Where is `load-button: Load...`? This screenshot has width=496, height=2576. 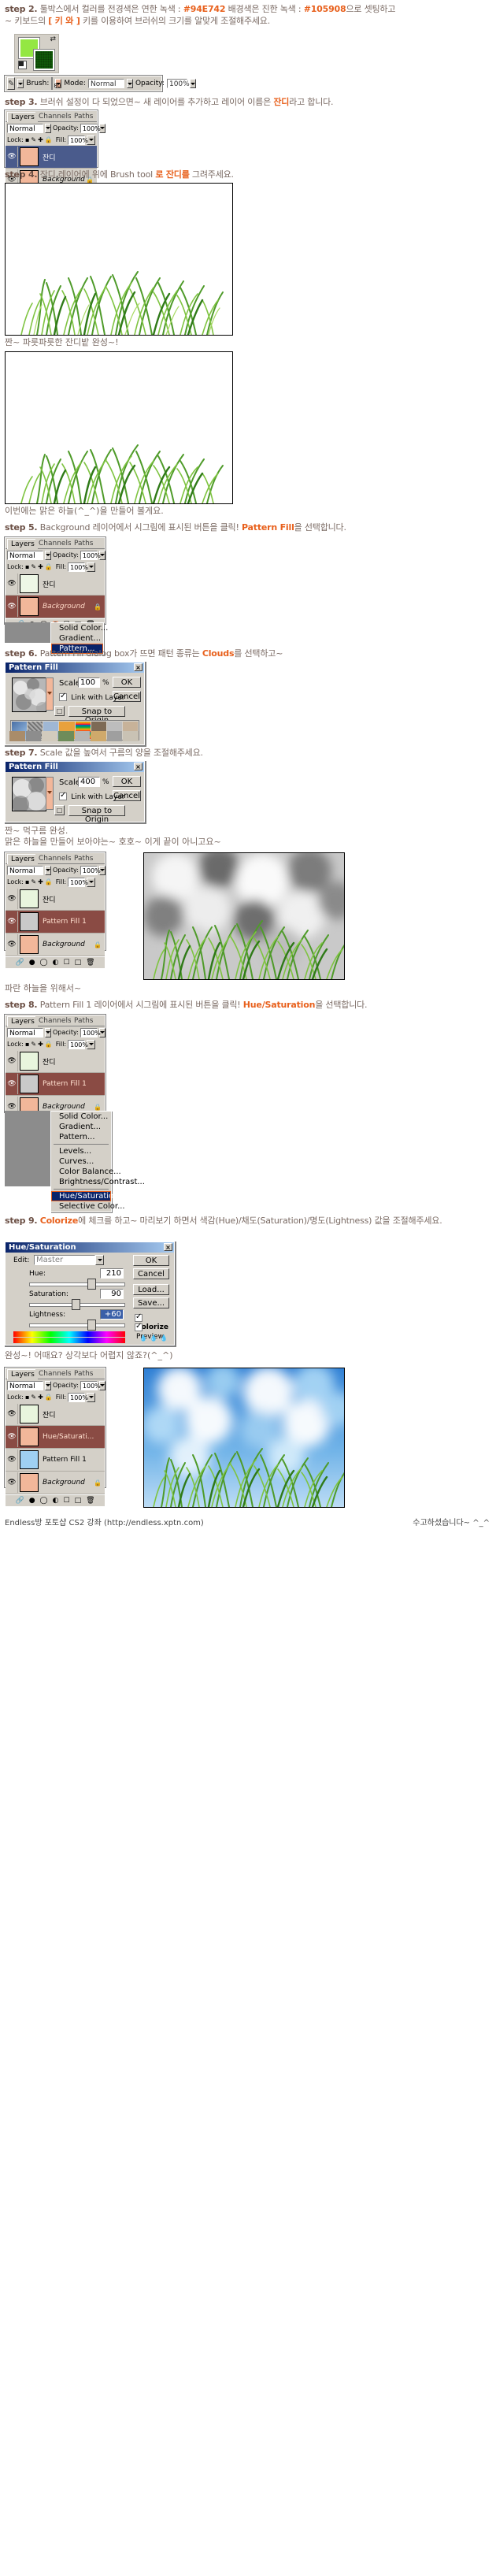 load-button: Load... is located at coordinates (151, 1289).